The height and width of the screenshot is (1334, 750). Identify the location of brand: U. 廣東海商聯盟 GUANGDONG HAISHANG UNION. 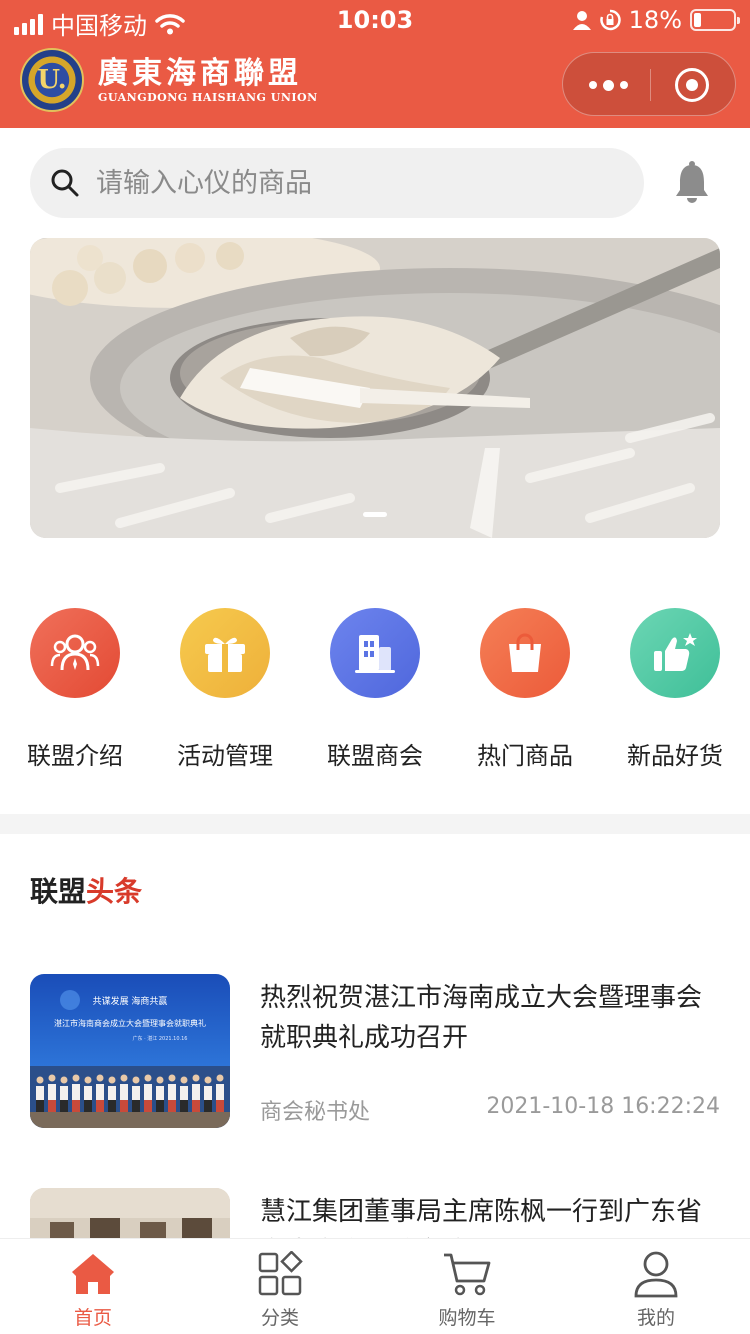
(169, 80).